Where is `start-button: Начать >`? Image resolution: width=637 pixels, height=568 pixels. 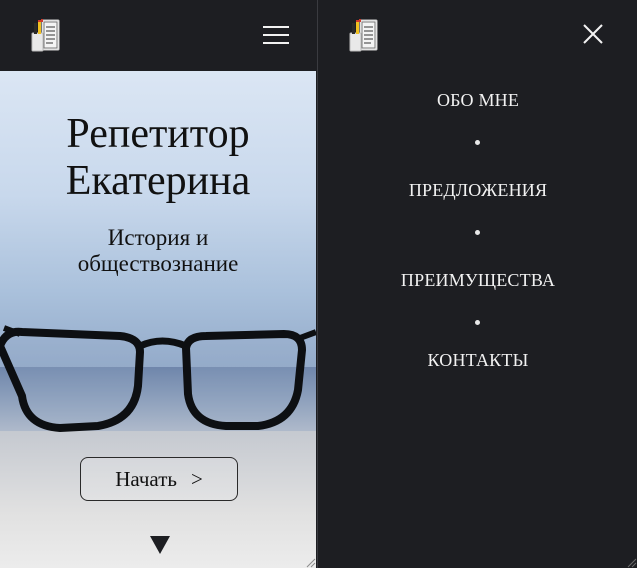 start-button: Начать > is located at coordinates (159, 479).